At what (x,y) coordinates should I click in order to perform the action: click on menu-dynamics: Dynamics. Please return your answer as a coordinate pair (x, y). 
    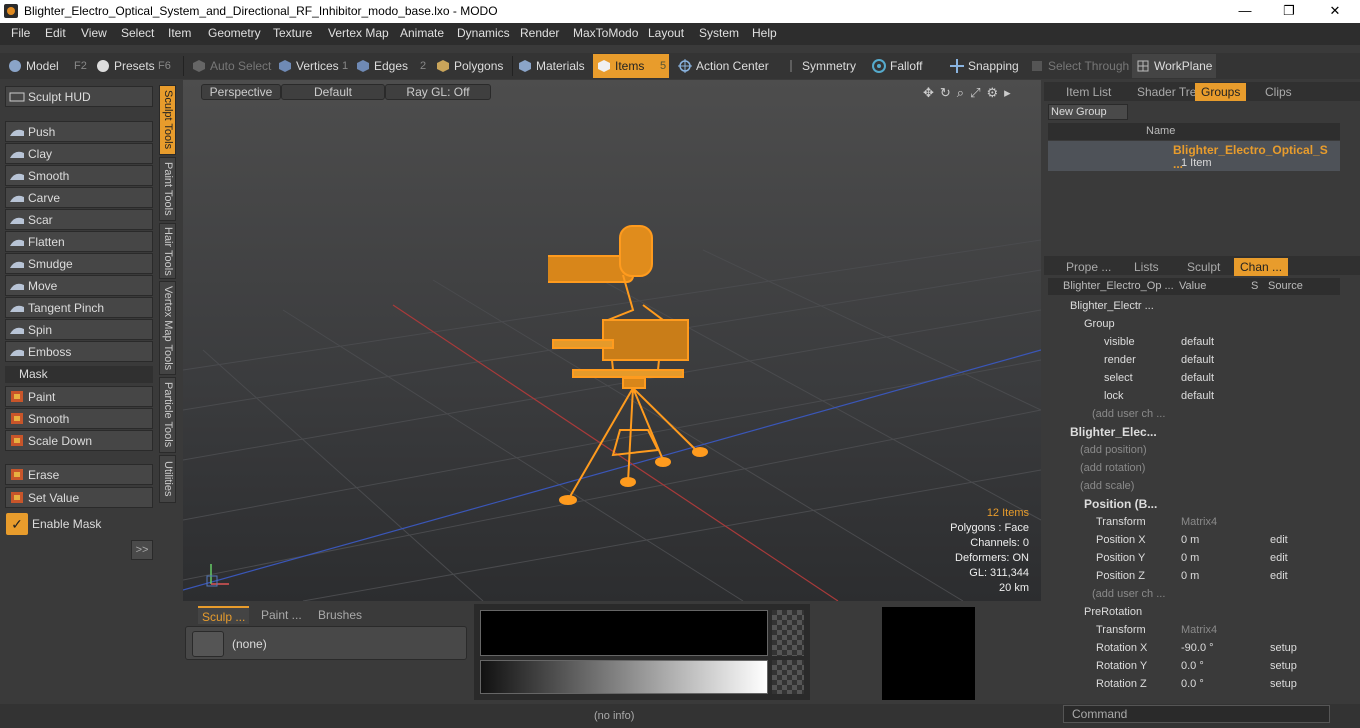
    Looking at the image, I should click on (483, 33).